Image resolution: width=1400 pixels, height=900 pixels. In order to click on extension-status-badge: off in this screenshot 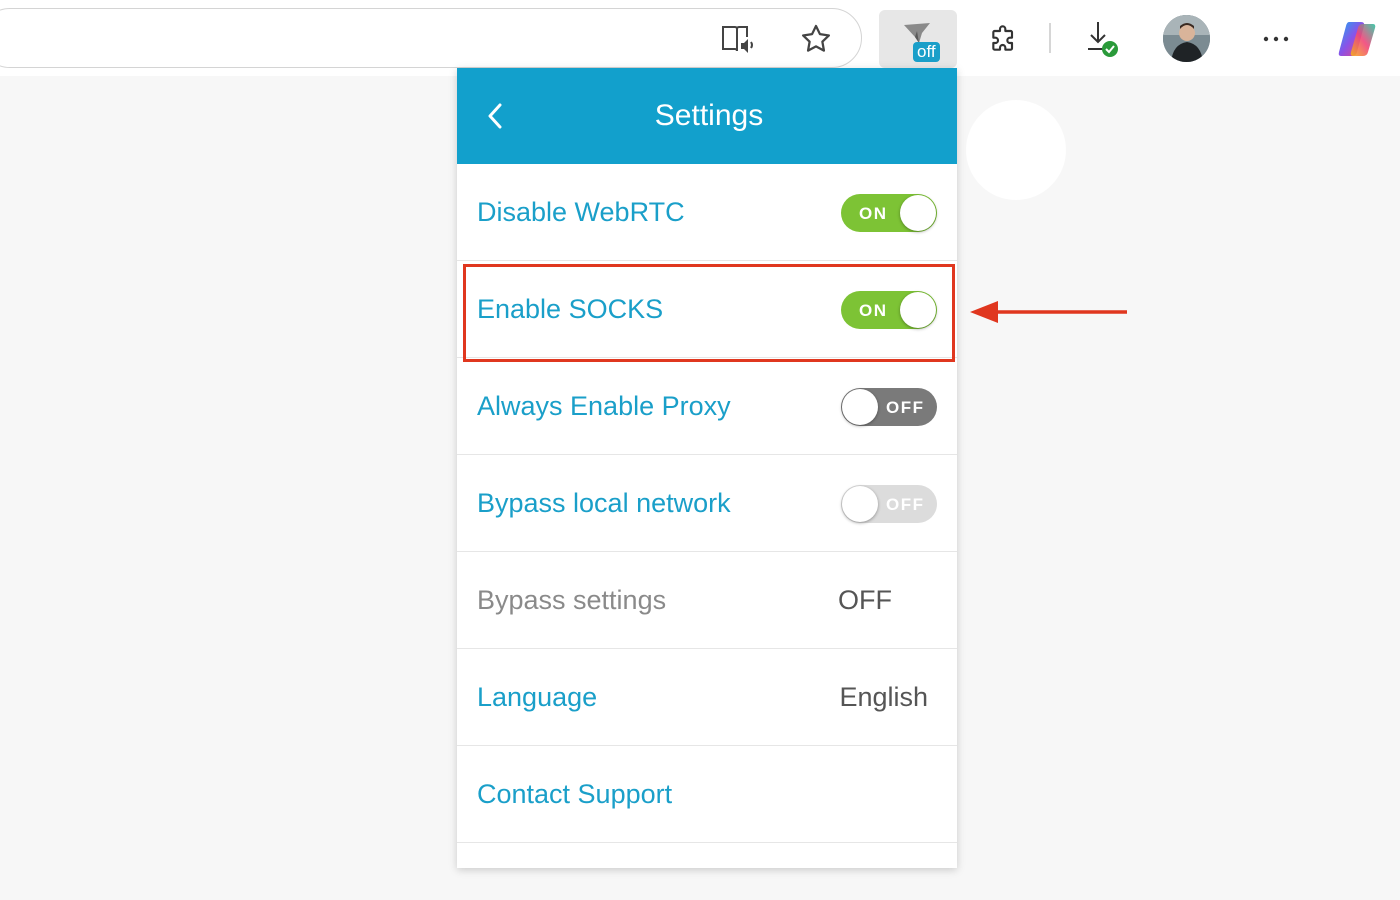, I will do `click(926, 52)`.